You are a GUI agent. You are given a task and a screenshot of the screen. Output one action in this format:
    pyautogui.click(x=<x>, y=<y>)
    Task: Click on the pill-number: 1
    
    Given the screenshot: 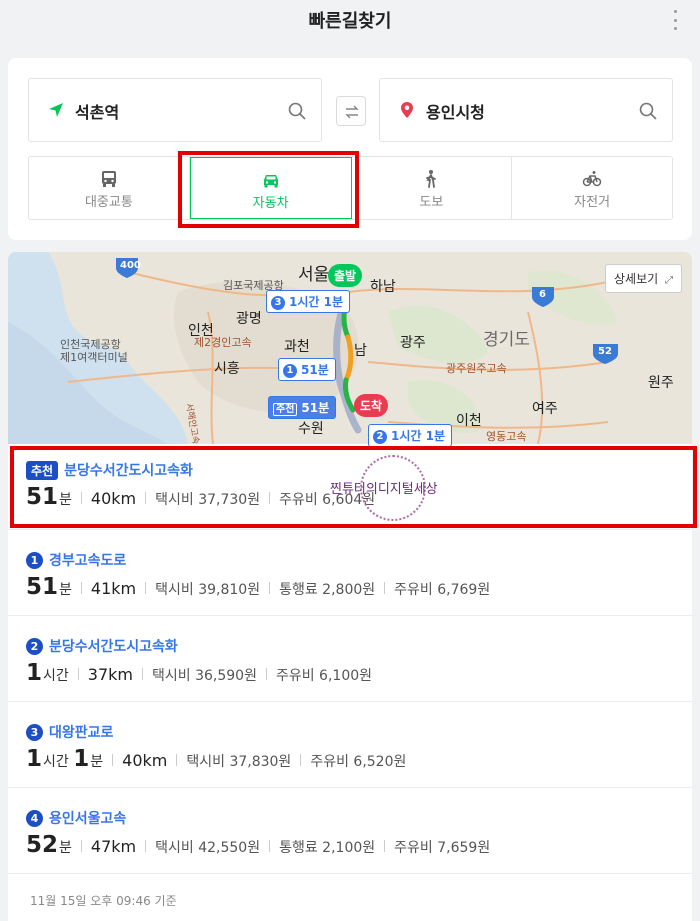 What is the action you would take?
    pyautogui.click(x=290, y=371)
    